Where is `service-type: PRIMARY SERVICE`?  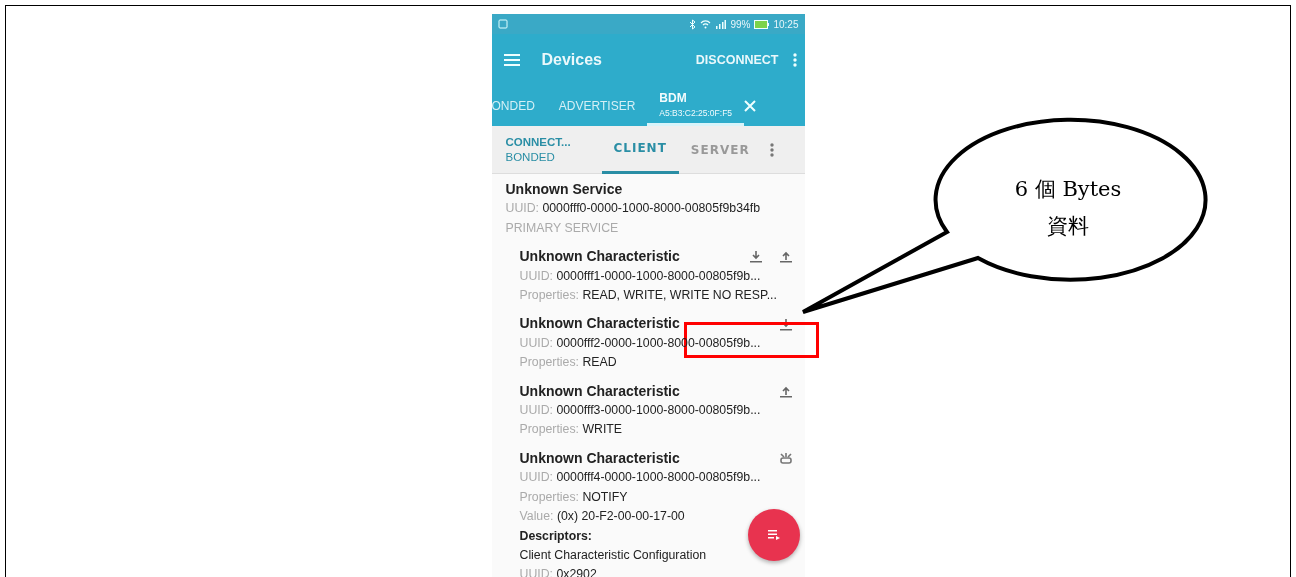 service-type: PRIMARY SERVICE is located at coordinates (562, 228).